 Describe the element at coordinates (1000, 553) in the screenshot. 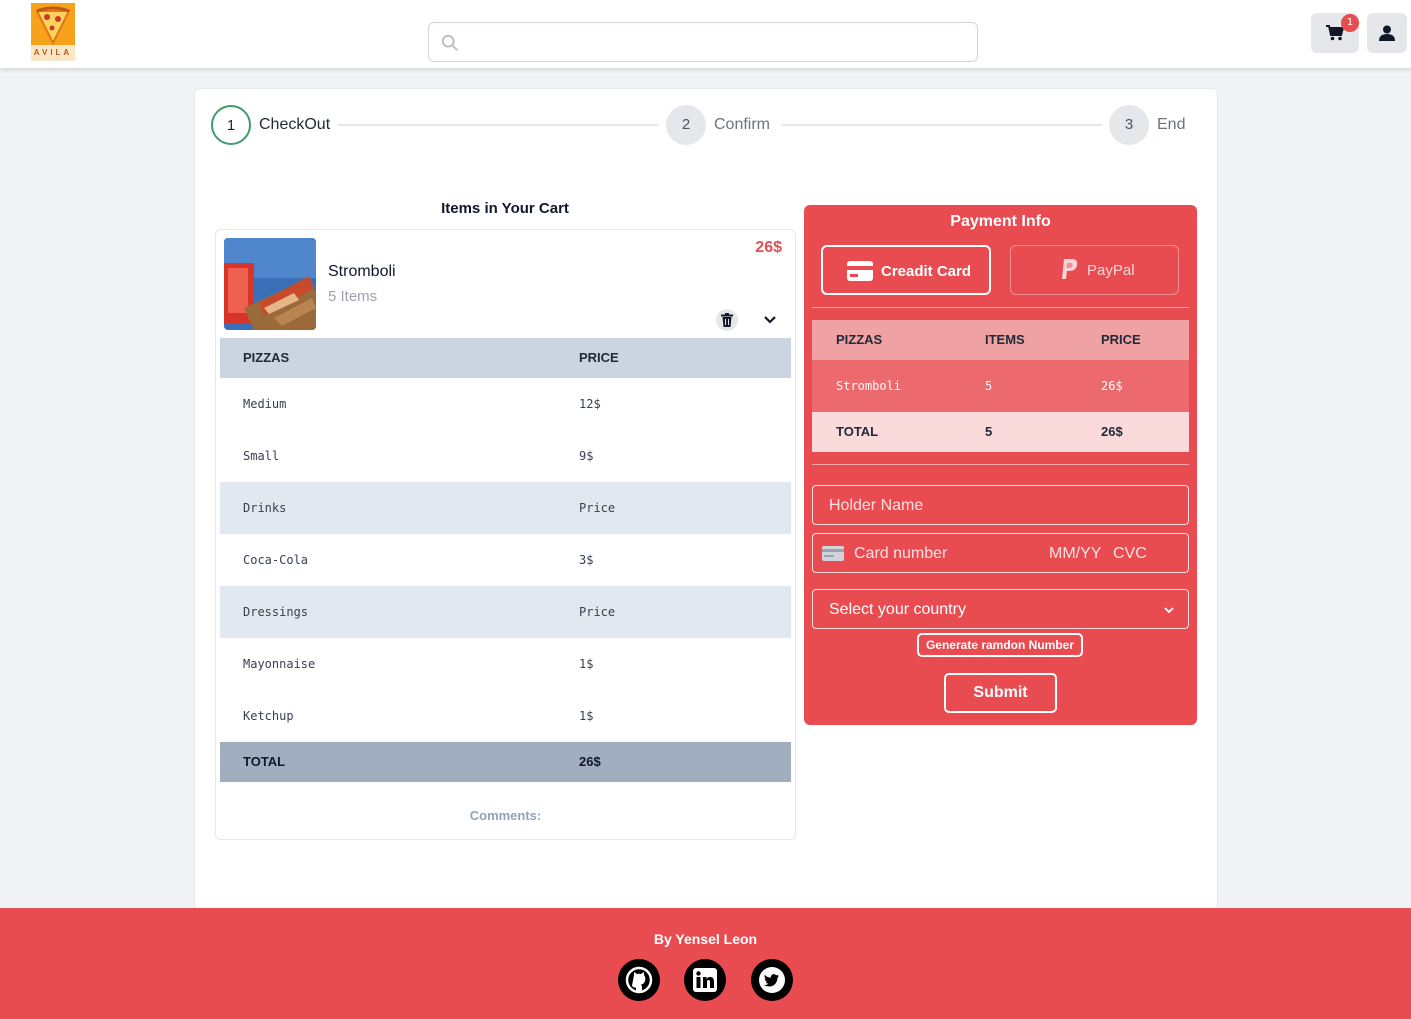

I see `card-details-field: Card number MM/YY CVC` at that location.